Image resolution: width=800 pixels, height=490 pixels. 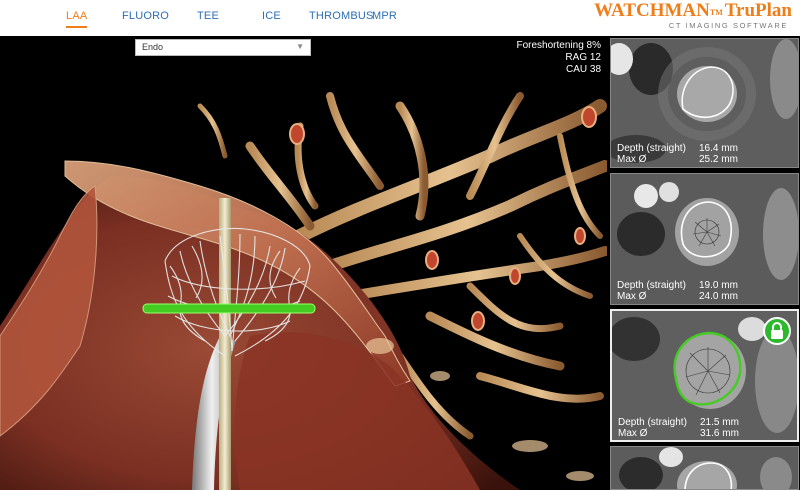 I want to click on max-diameter-value: 31.6 mm, so click(x=719, y=433).